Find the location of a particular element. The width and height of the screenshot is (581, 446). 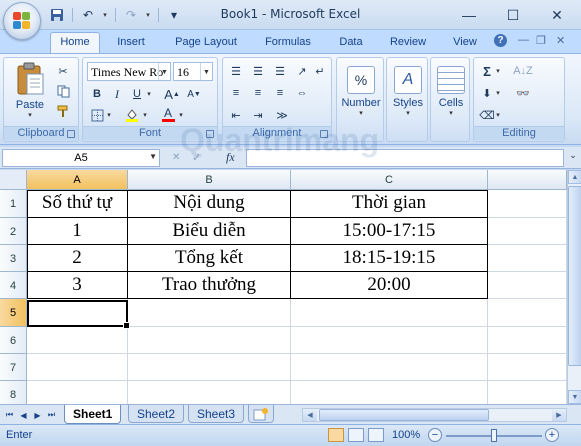

cell-c6 is located at coordinates (389, 340).